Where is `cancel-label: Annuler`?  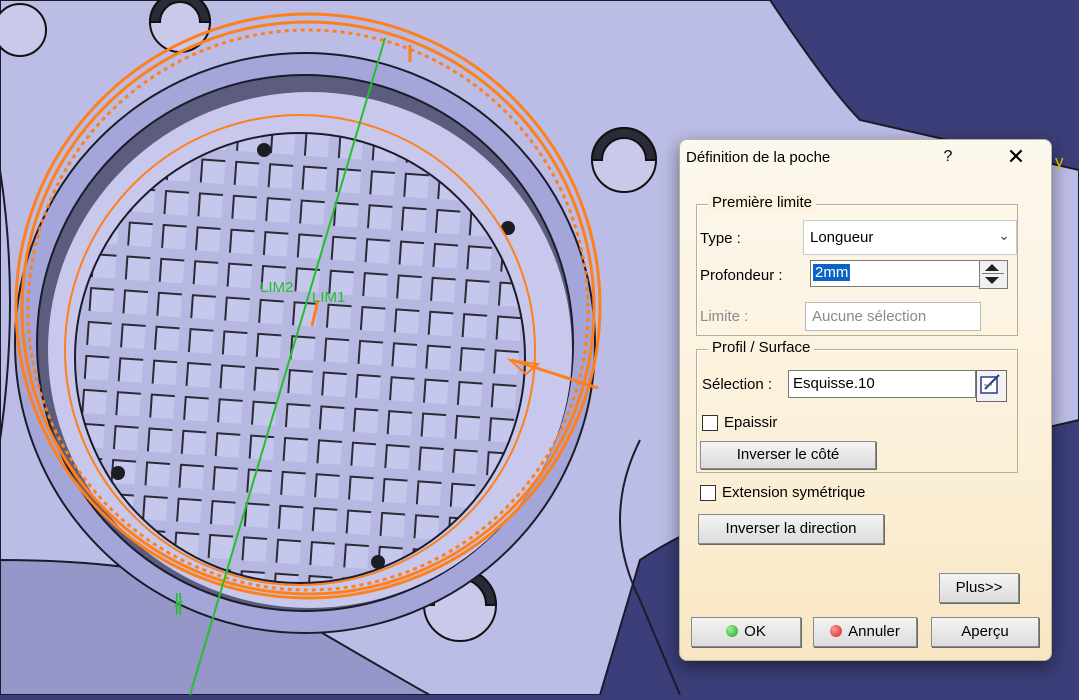
cancel-label: Annuler is located at coordinates (874, 631).